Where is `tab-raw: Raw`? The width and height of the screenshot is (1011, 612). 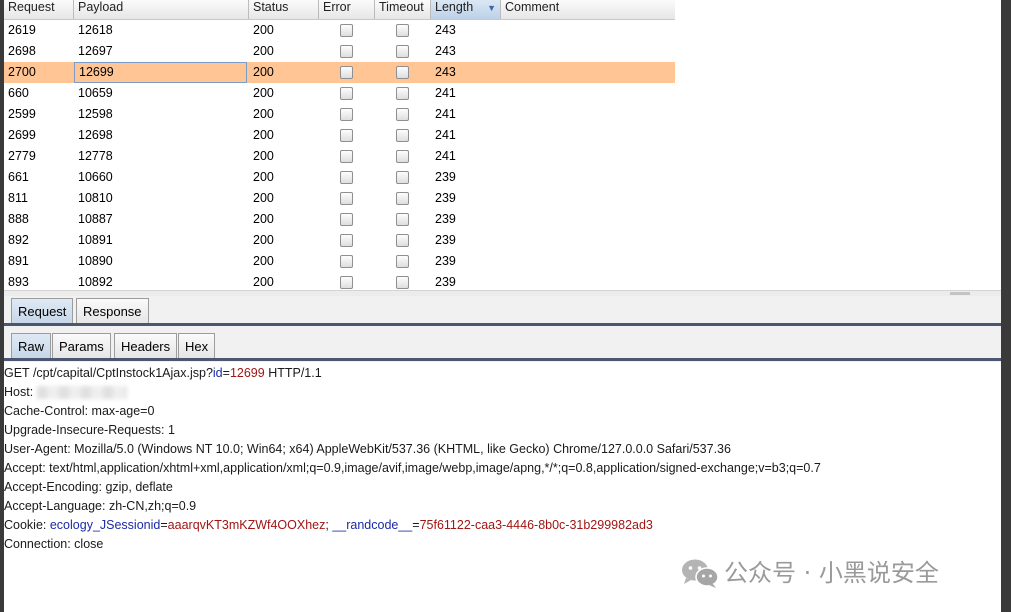
tab-raw: Raw is located at coordinates (31, 346).